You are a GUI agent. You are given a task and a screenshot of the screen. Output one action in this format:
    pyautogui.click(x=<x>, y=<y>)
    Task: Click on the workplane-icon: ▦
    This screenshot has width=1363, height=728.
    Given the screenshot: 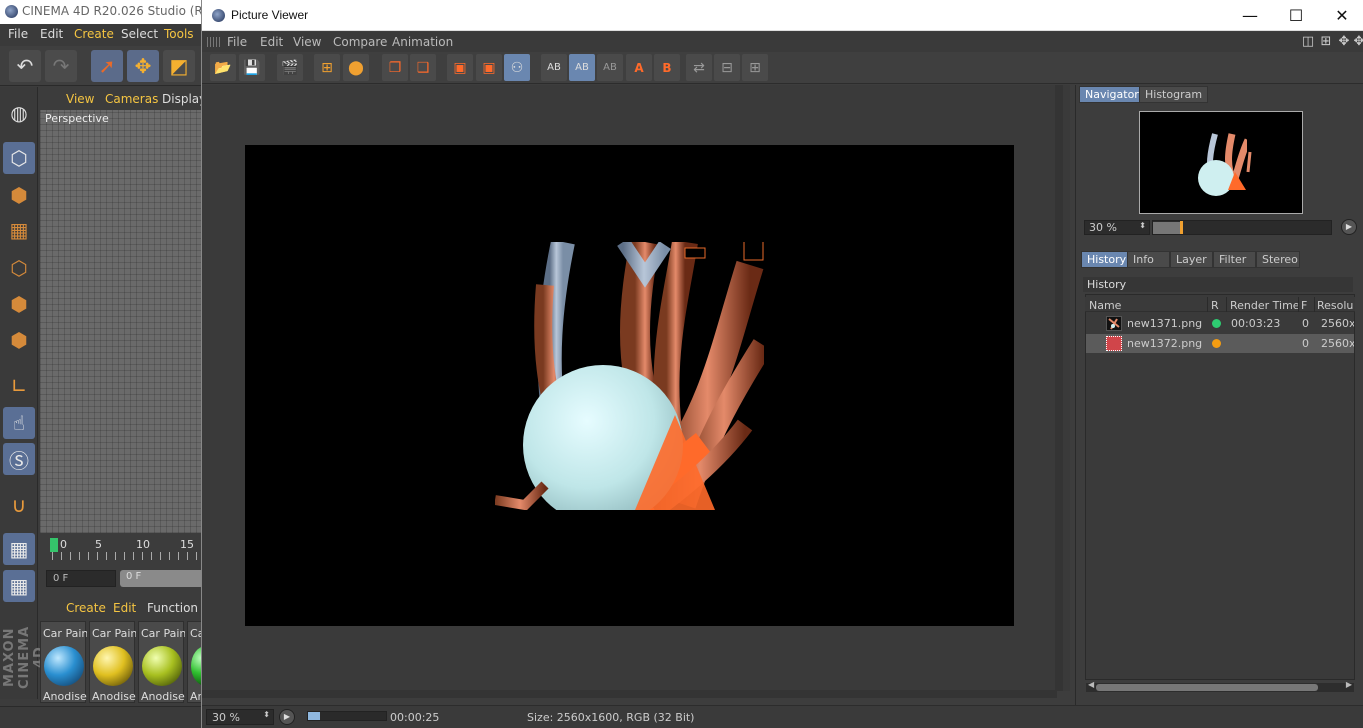 What is the action you would take?
    pyautogui.click(x=19, y=230)
    